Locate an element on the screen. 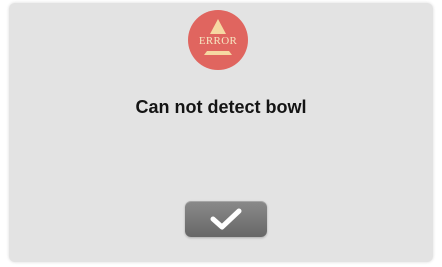 The width and height of the screenshot is (442, 267). checkmark-icon is located at coordinates (226, 219).